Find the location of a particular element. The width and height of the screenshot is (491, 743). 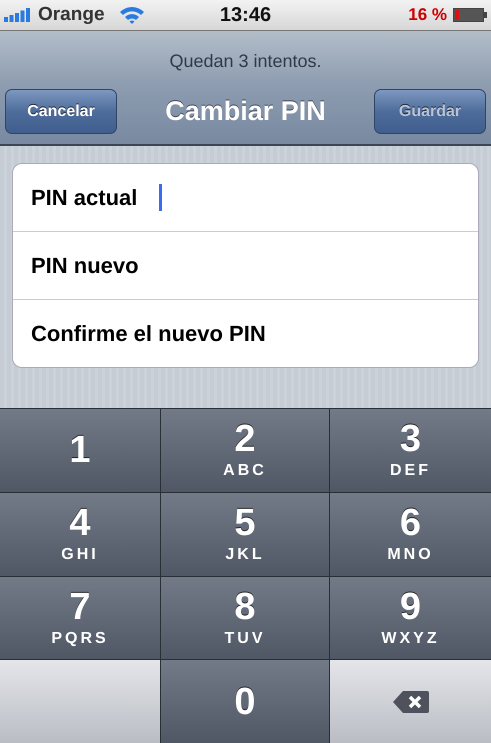

text-cursor is located at coordinates (160, 197).